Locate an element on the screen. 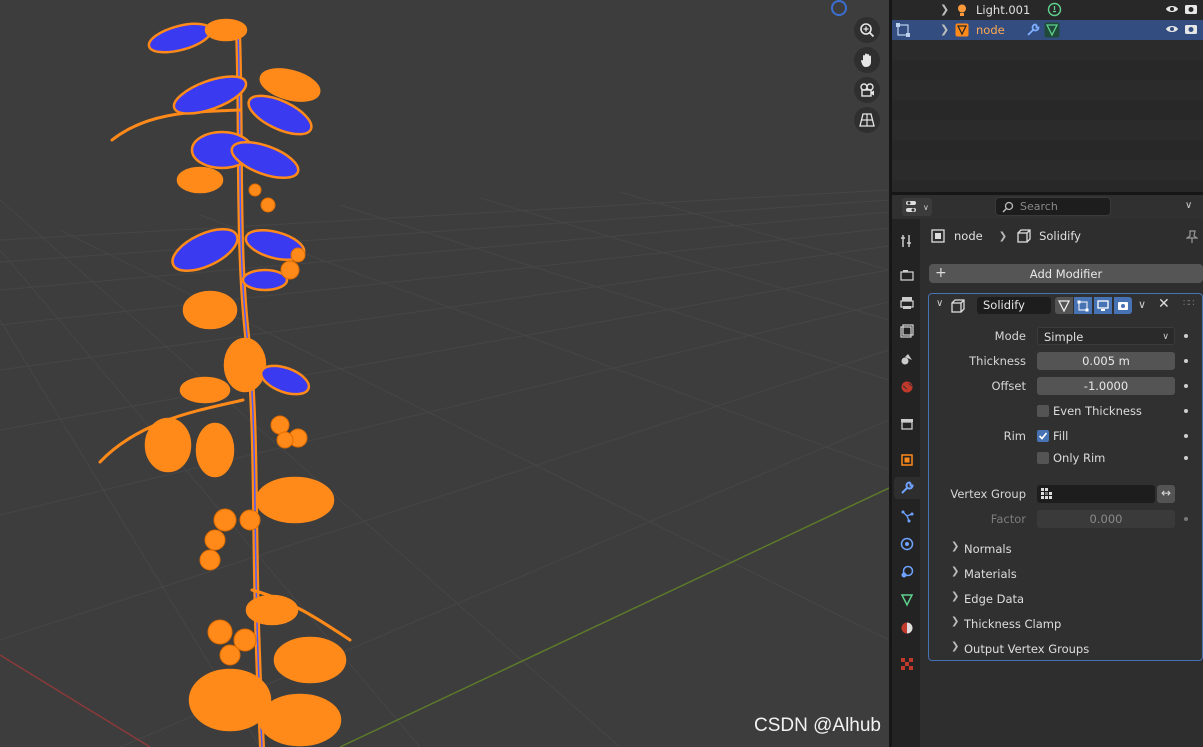 The width and height of the screenshot is (1203, 747). subpanel-thickness-clamp: ❯ Thickness Clamp is located at coordinates (1065, 622).